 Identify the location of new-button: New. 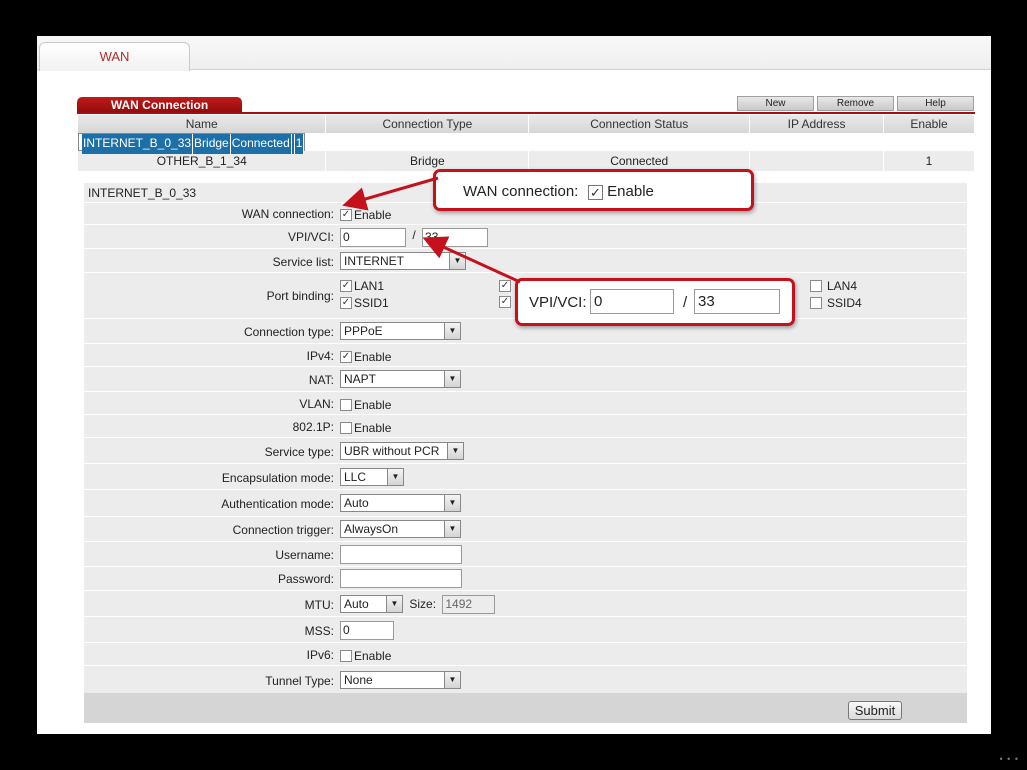
(775, 103).